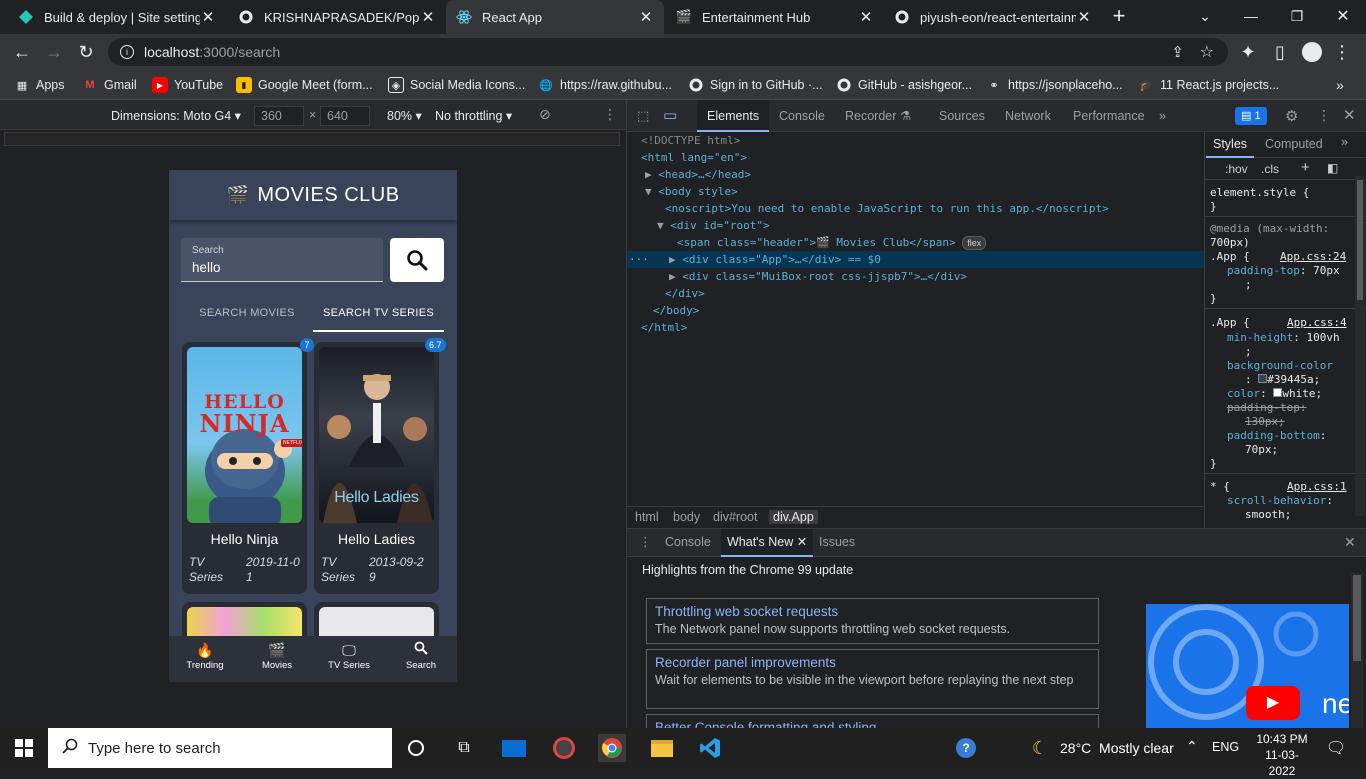  I want to click on dom-node: </div>, so click(915, 293).